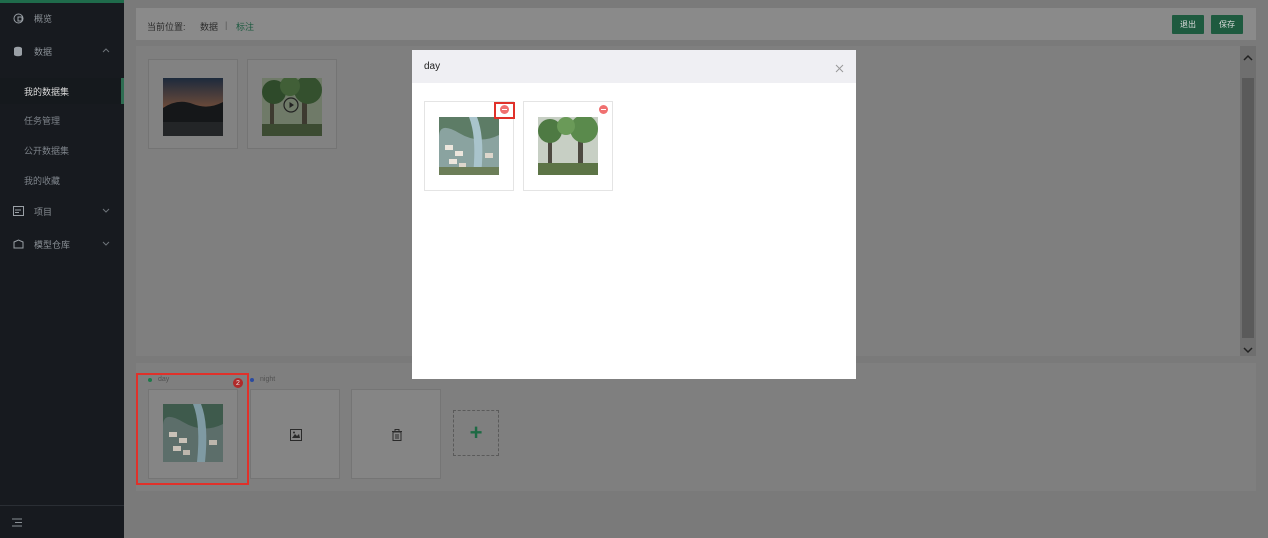 This screenshot has width=1268, height=538. What do you see at coordinates (43, 18) in the screenshot?
I see `sidebar-item-label: 概览` at bounding box center [43, 18].